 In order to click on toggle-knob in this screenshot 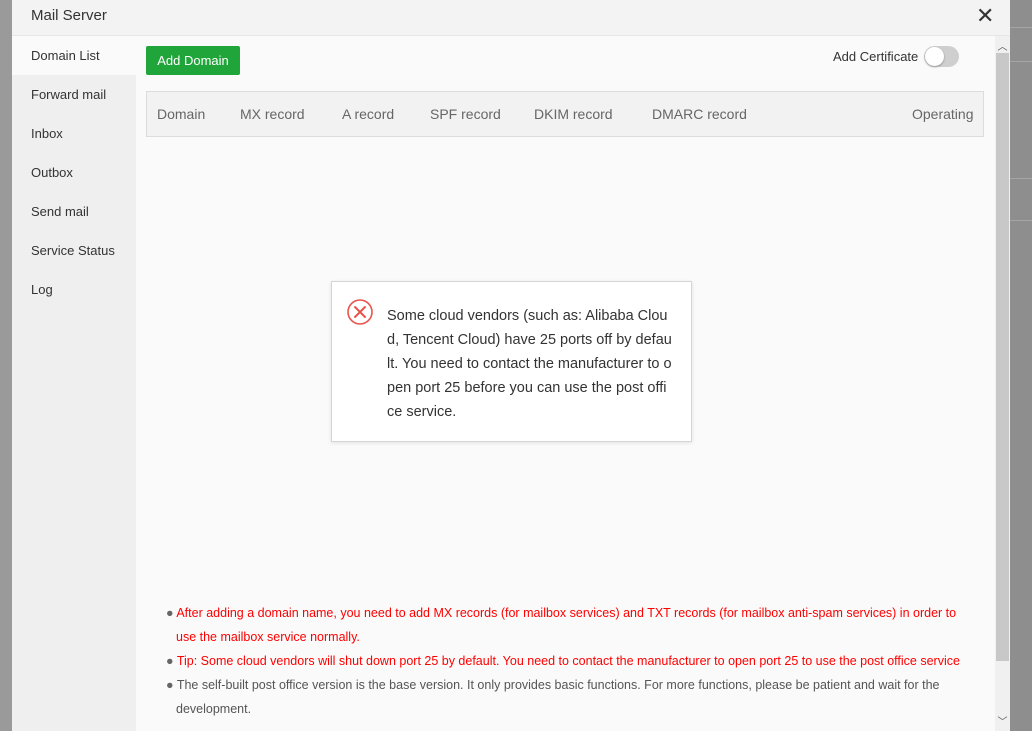, I will do `click(934, 56)`.